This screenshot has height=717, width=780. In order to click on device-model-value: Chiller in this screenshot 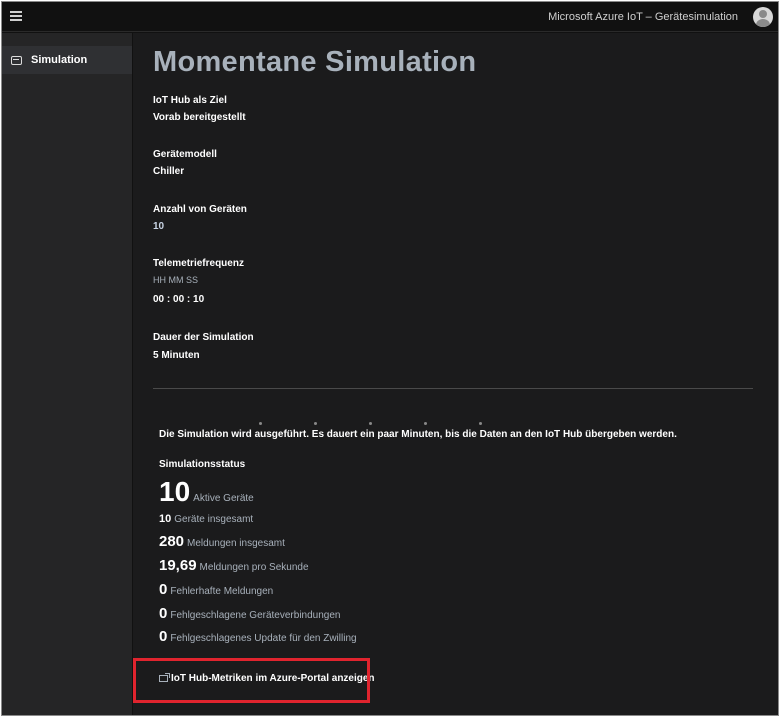, I will do `click(169, 171)`.